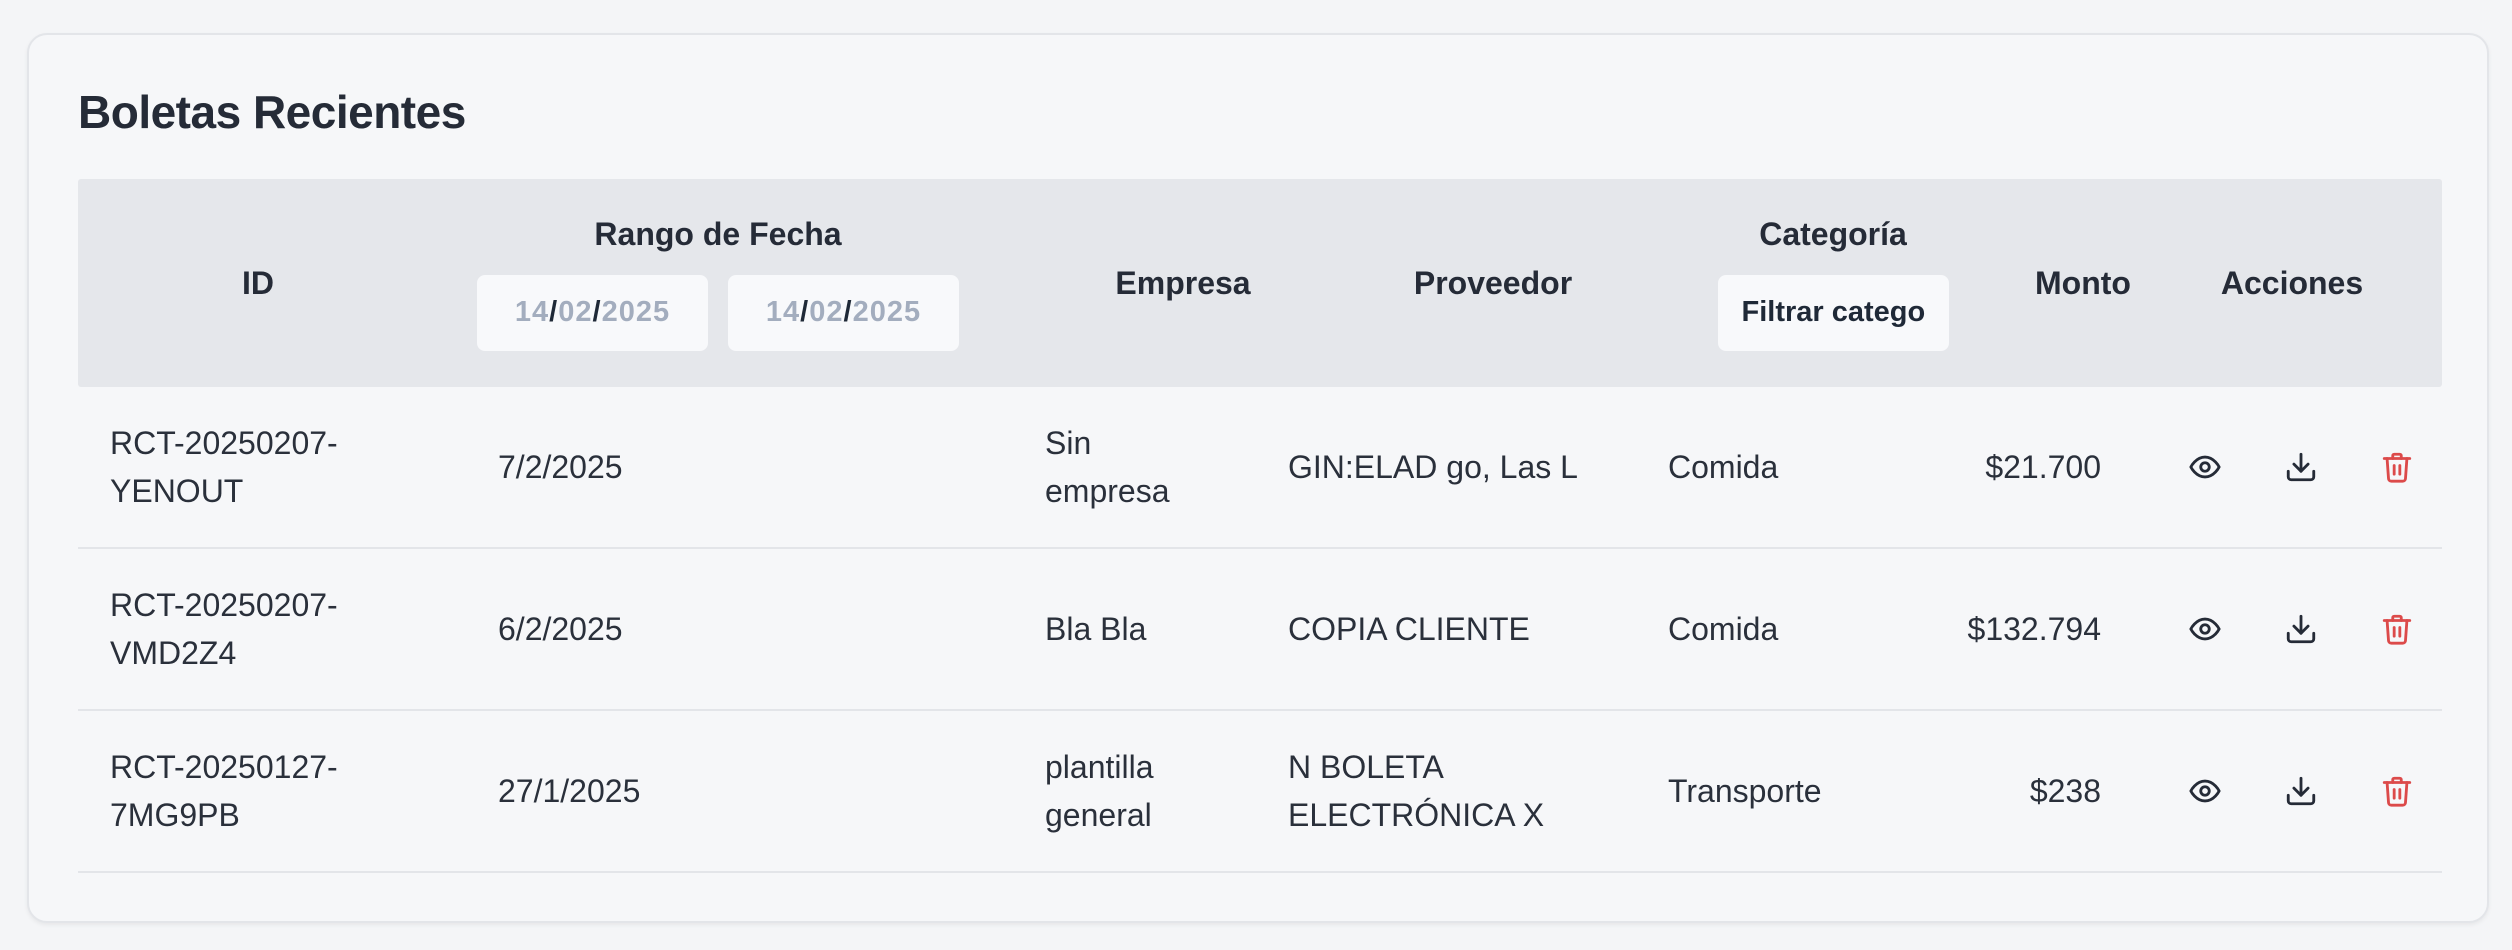 The image size is (2512, 950). What do you see at coordinates (2043, 467) in the screenshot?
I see `row-amount: $21.700` at bounding box center [2043, 467].